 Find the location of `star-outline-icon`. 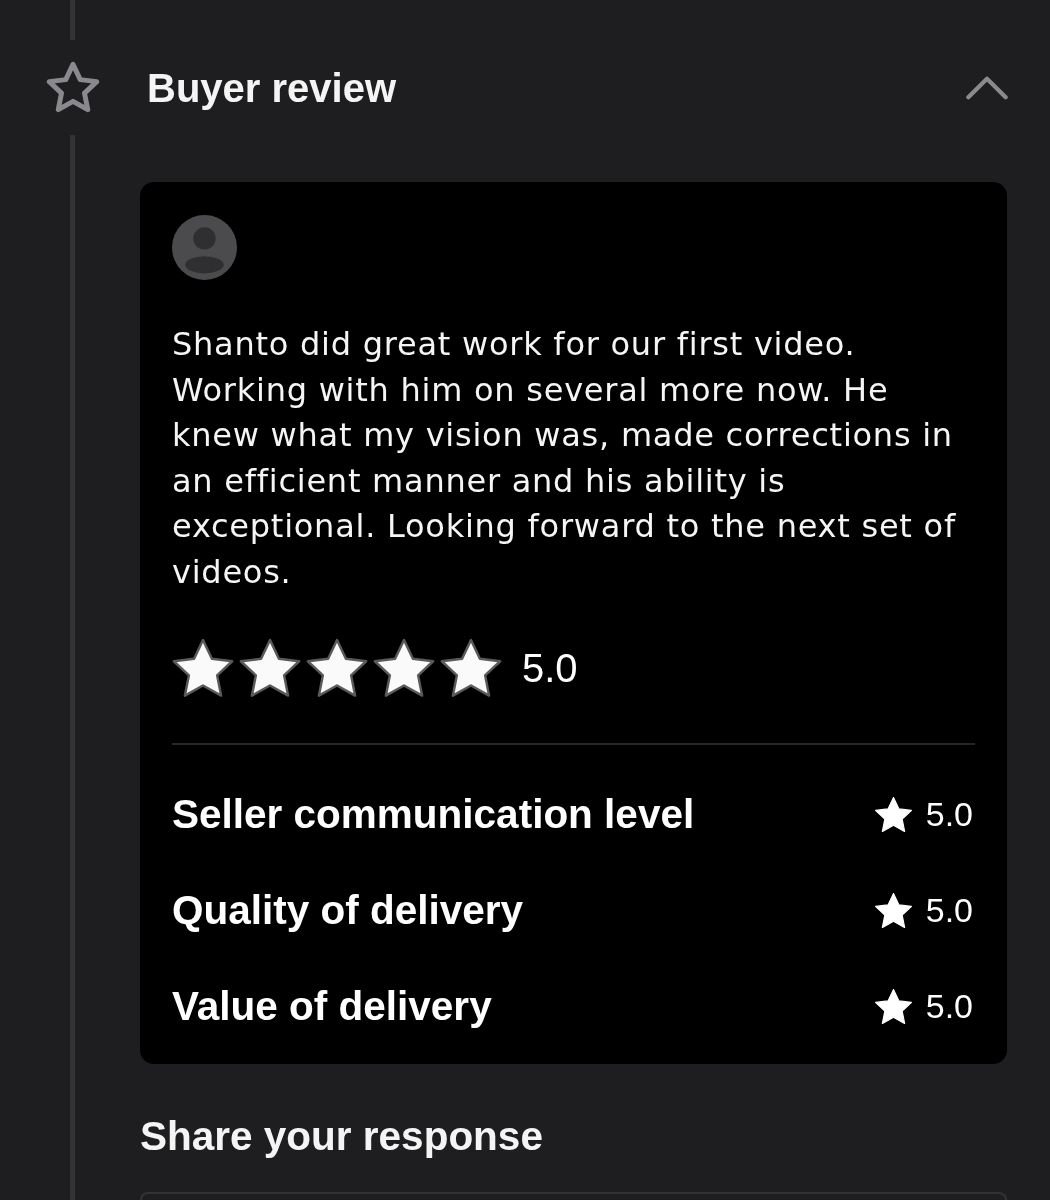

star-outline-icon is located at coordinates (72, 87).